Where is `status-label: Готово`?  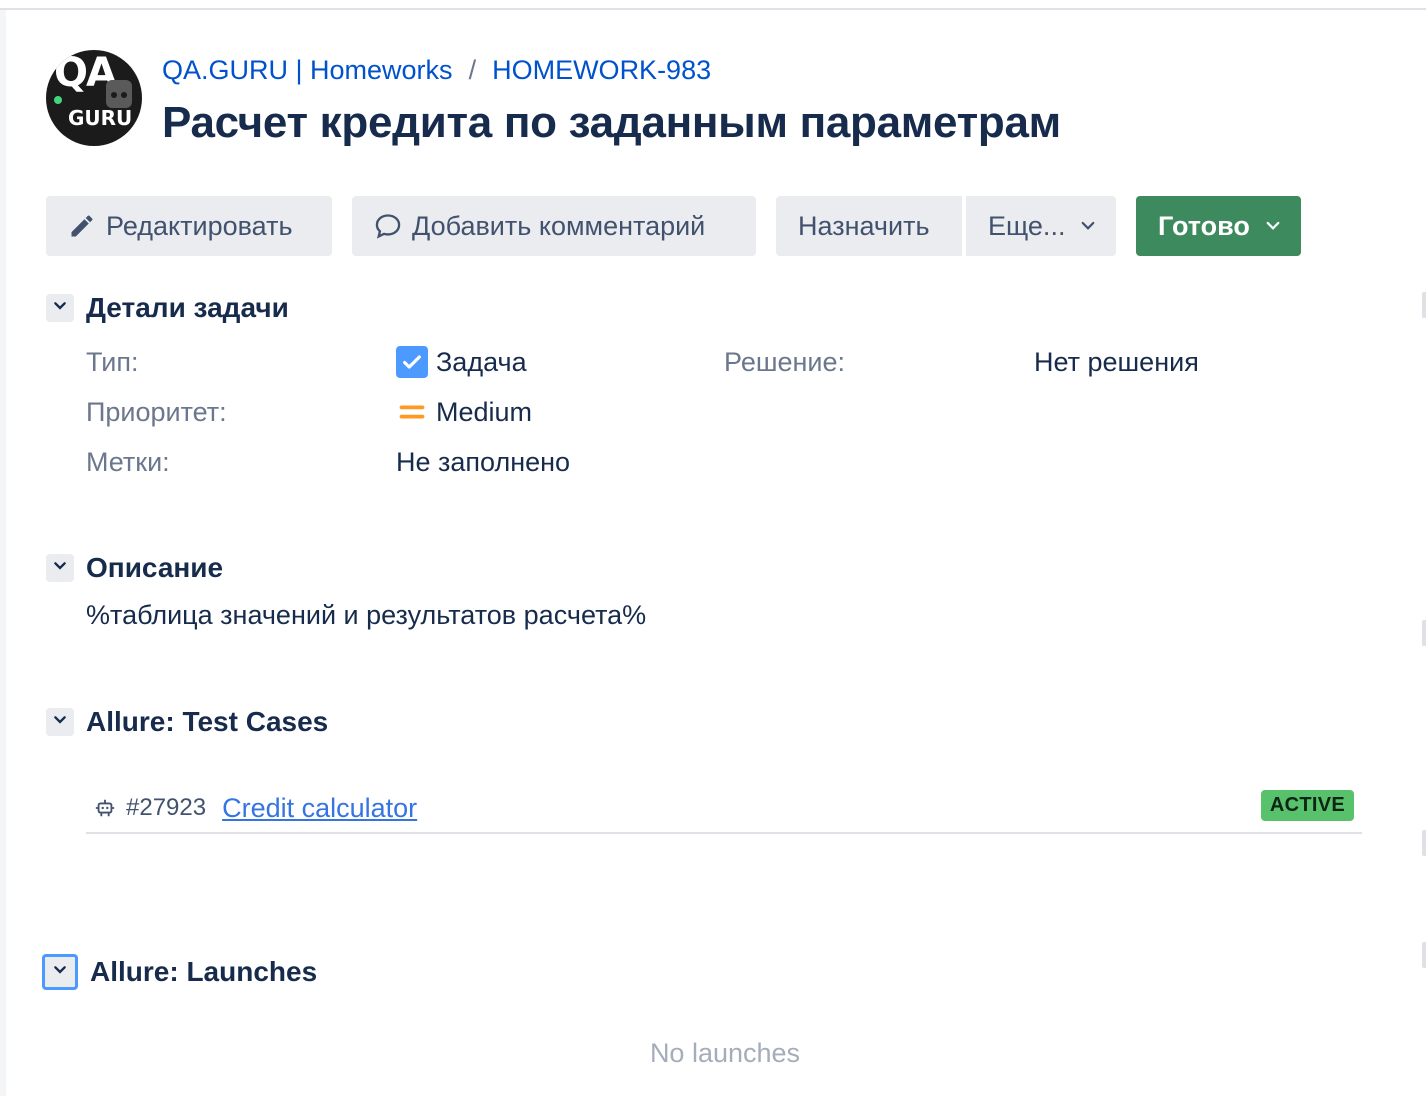
status-label: Готово is located at coordinates (1204, 225).